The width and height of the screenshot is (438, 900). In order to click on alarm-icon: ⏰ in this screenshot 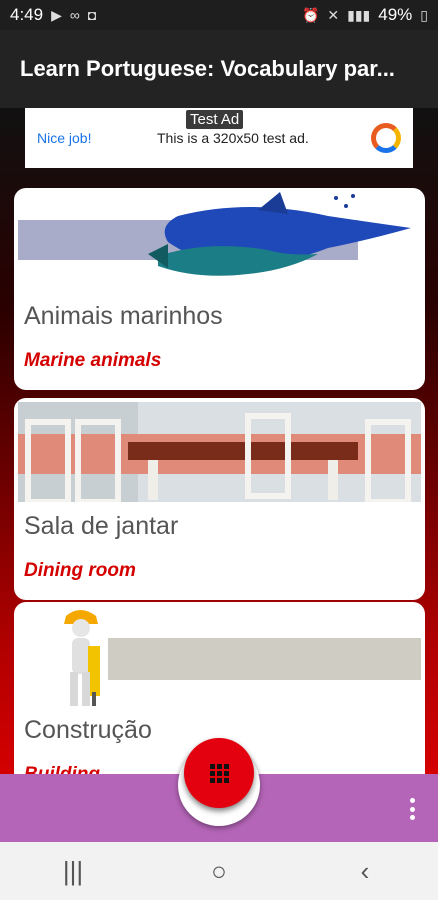, I will do `click(310, 14)`.